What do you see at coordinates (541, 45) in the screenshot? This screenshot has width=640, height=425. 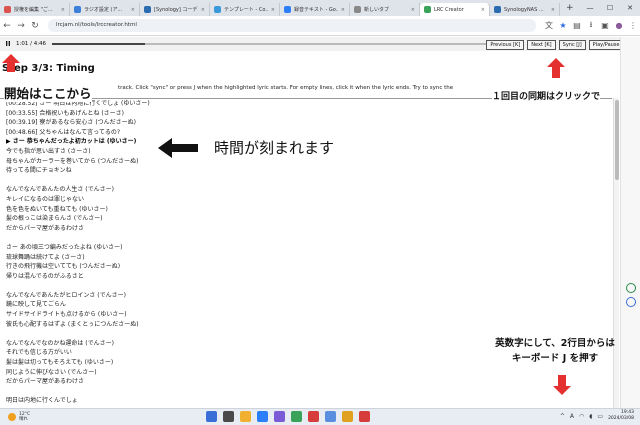 I see `next-button: Next [K]` at bounding box center [541, 45].